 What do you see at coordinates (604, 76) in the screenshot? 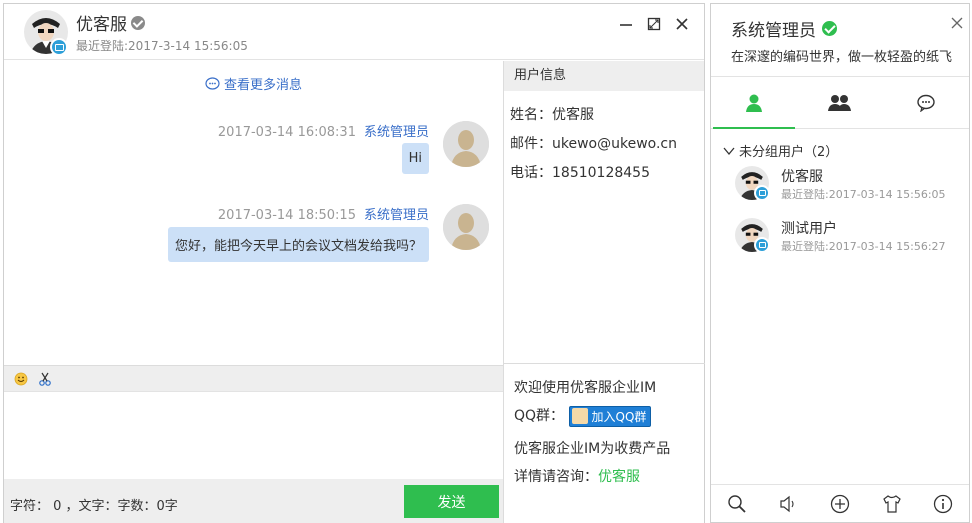
I see `user-info-title: 用户信息` at bounding box center [604, 76].